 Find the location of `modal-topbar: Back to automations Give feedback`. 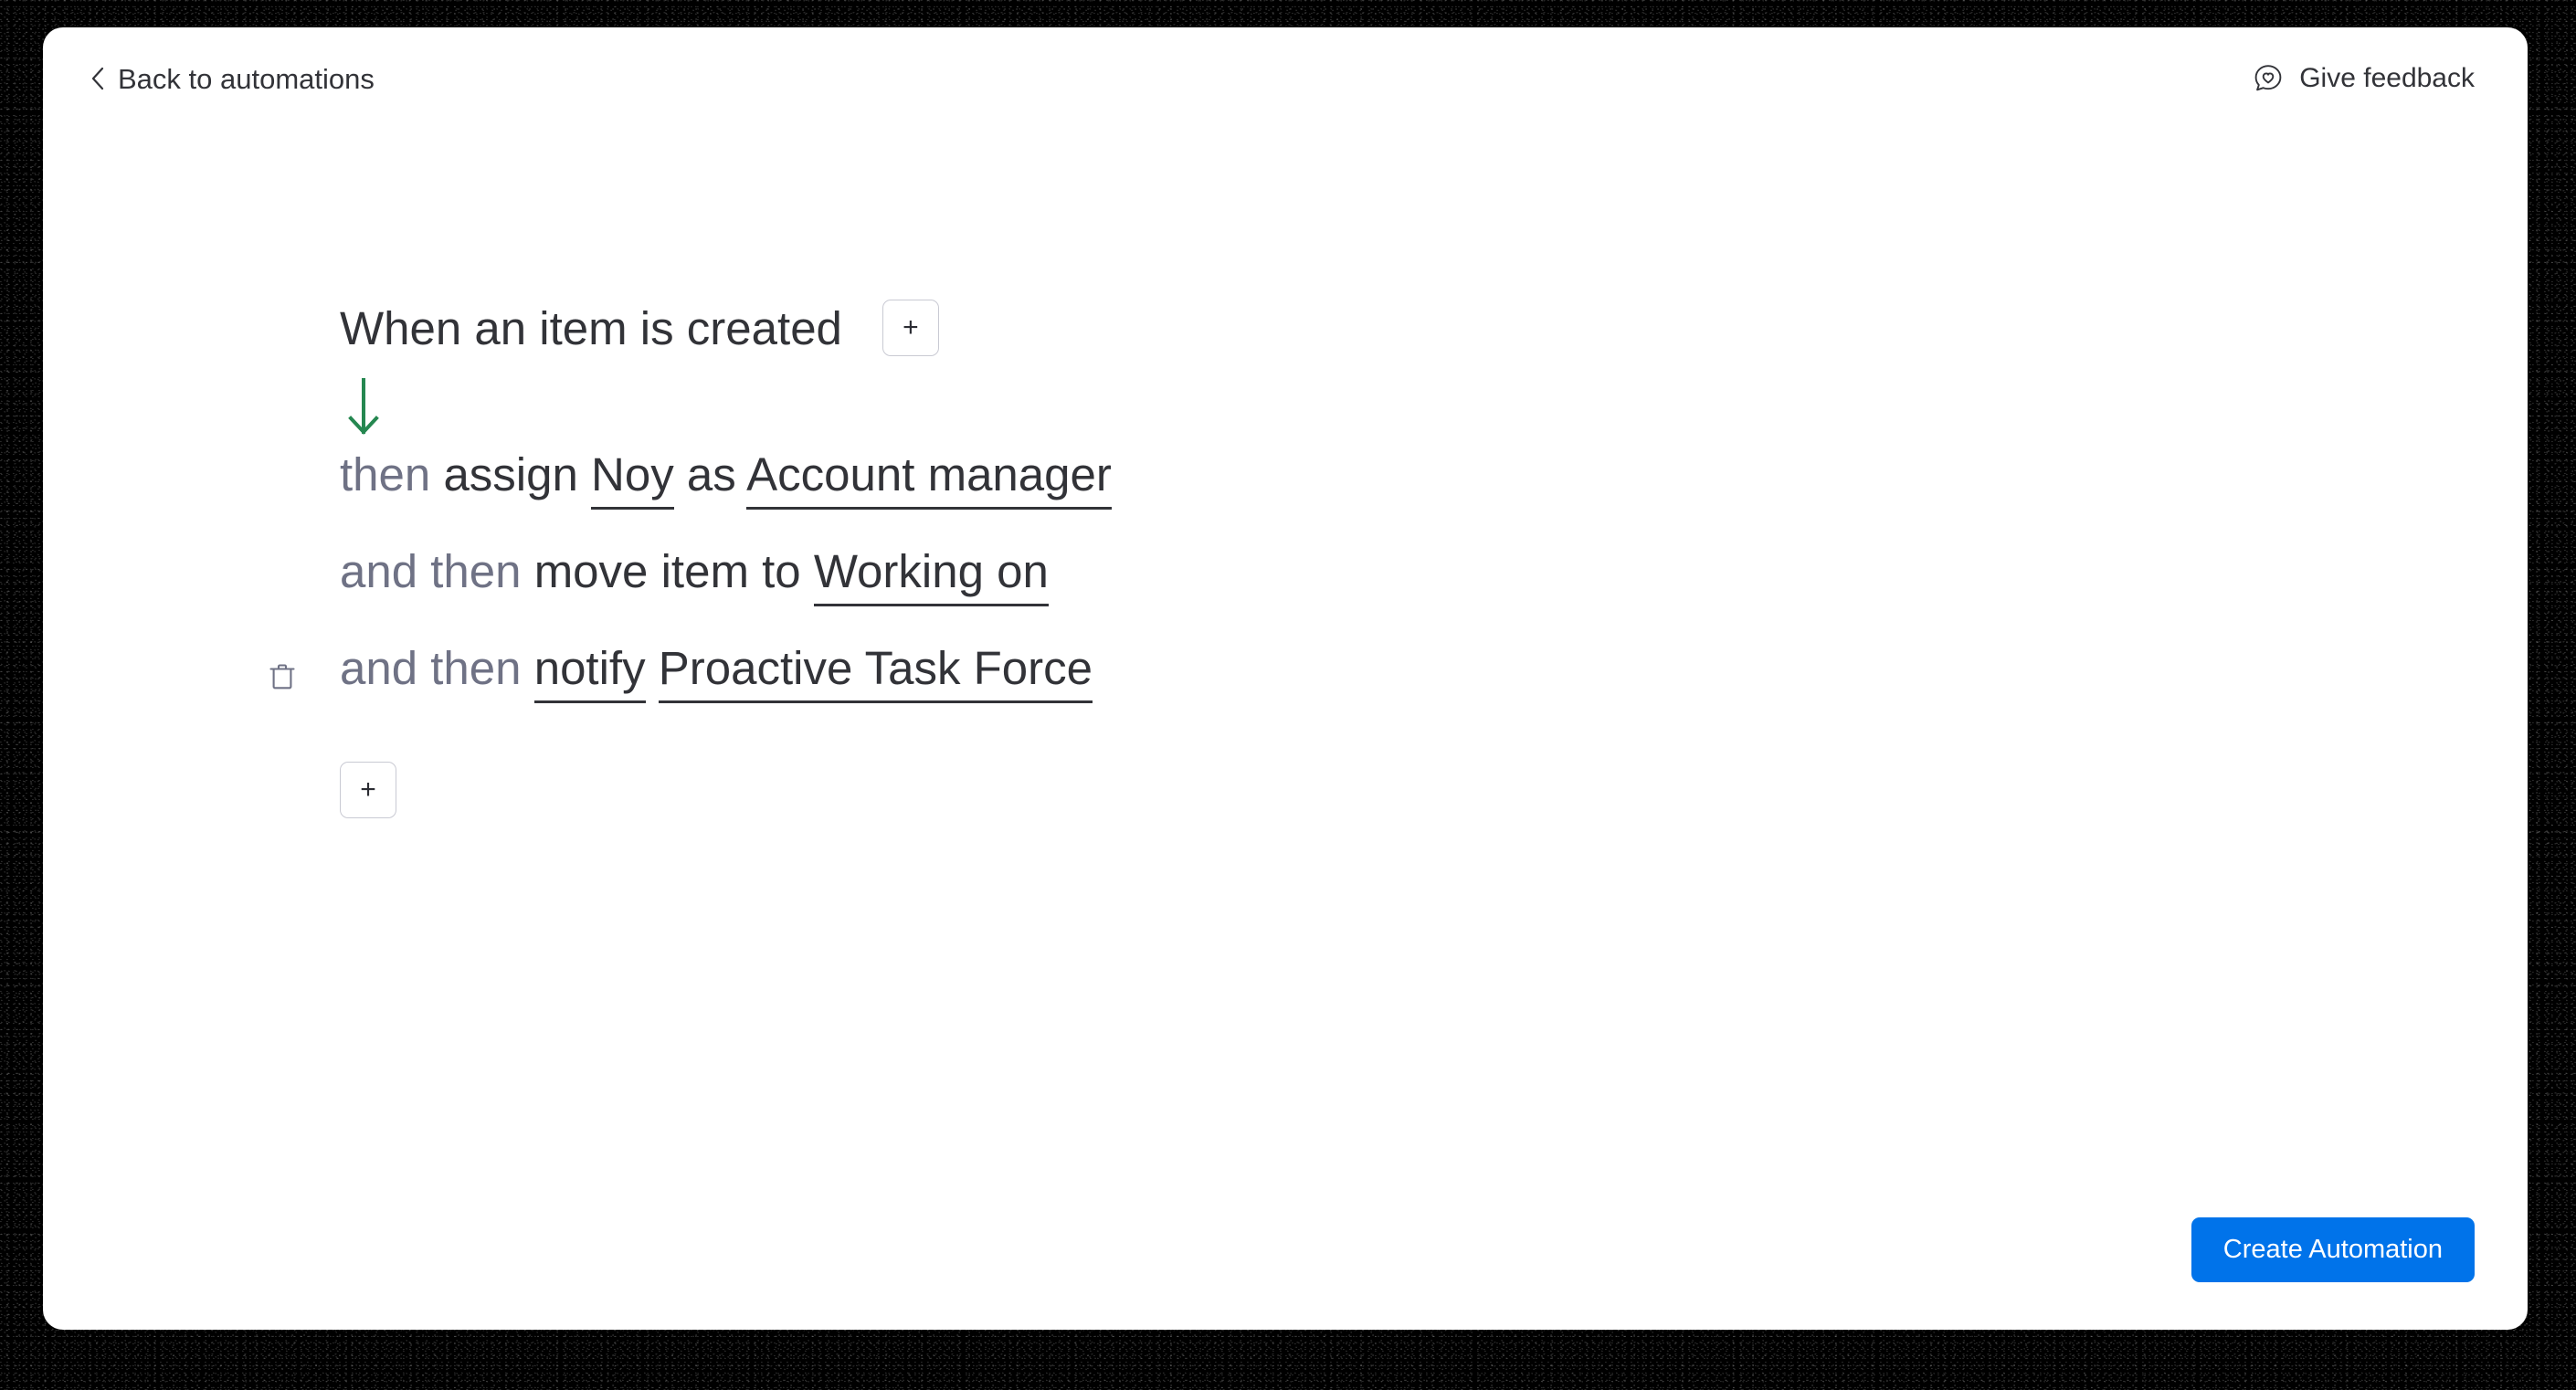

modal-topbar: Back to automations Give feedback is located at coordinates (1285, 78).